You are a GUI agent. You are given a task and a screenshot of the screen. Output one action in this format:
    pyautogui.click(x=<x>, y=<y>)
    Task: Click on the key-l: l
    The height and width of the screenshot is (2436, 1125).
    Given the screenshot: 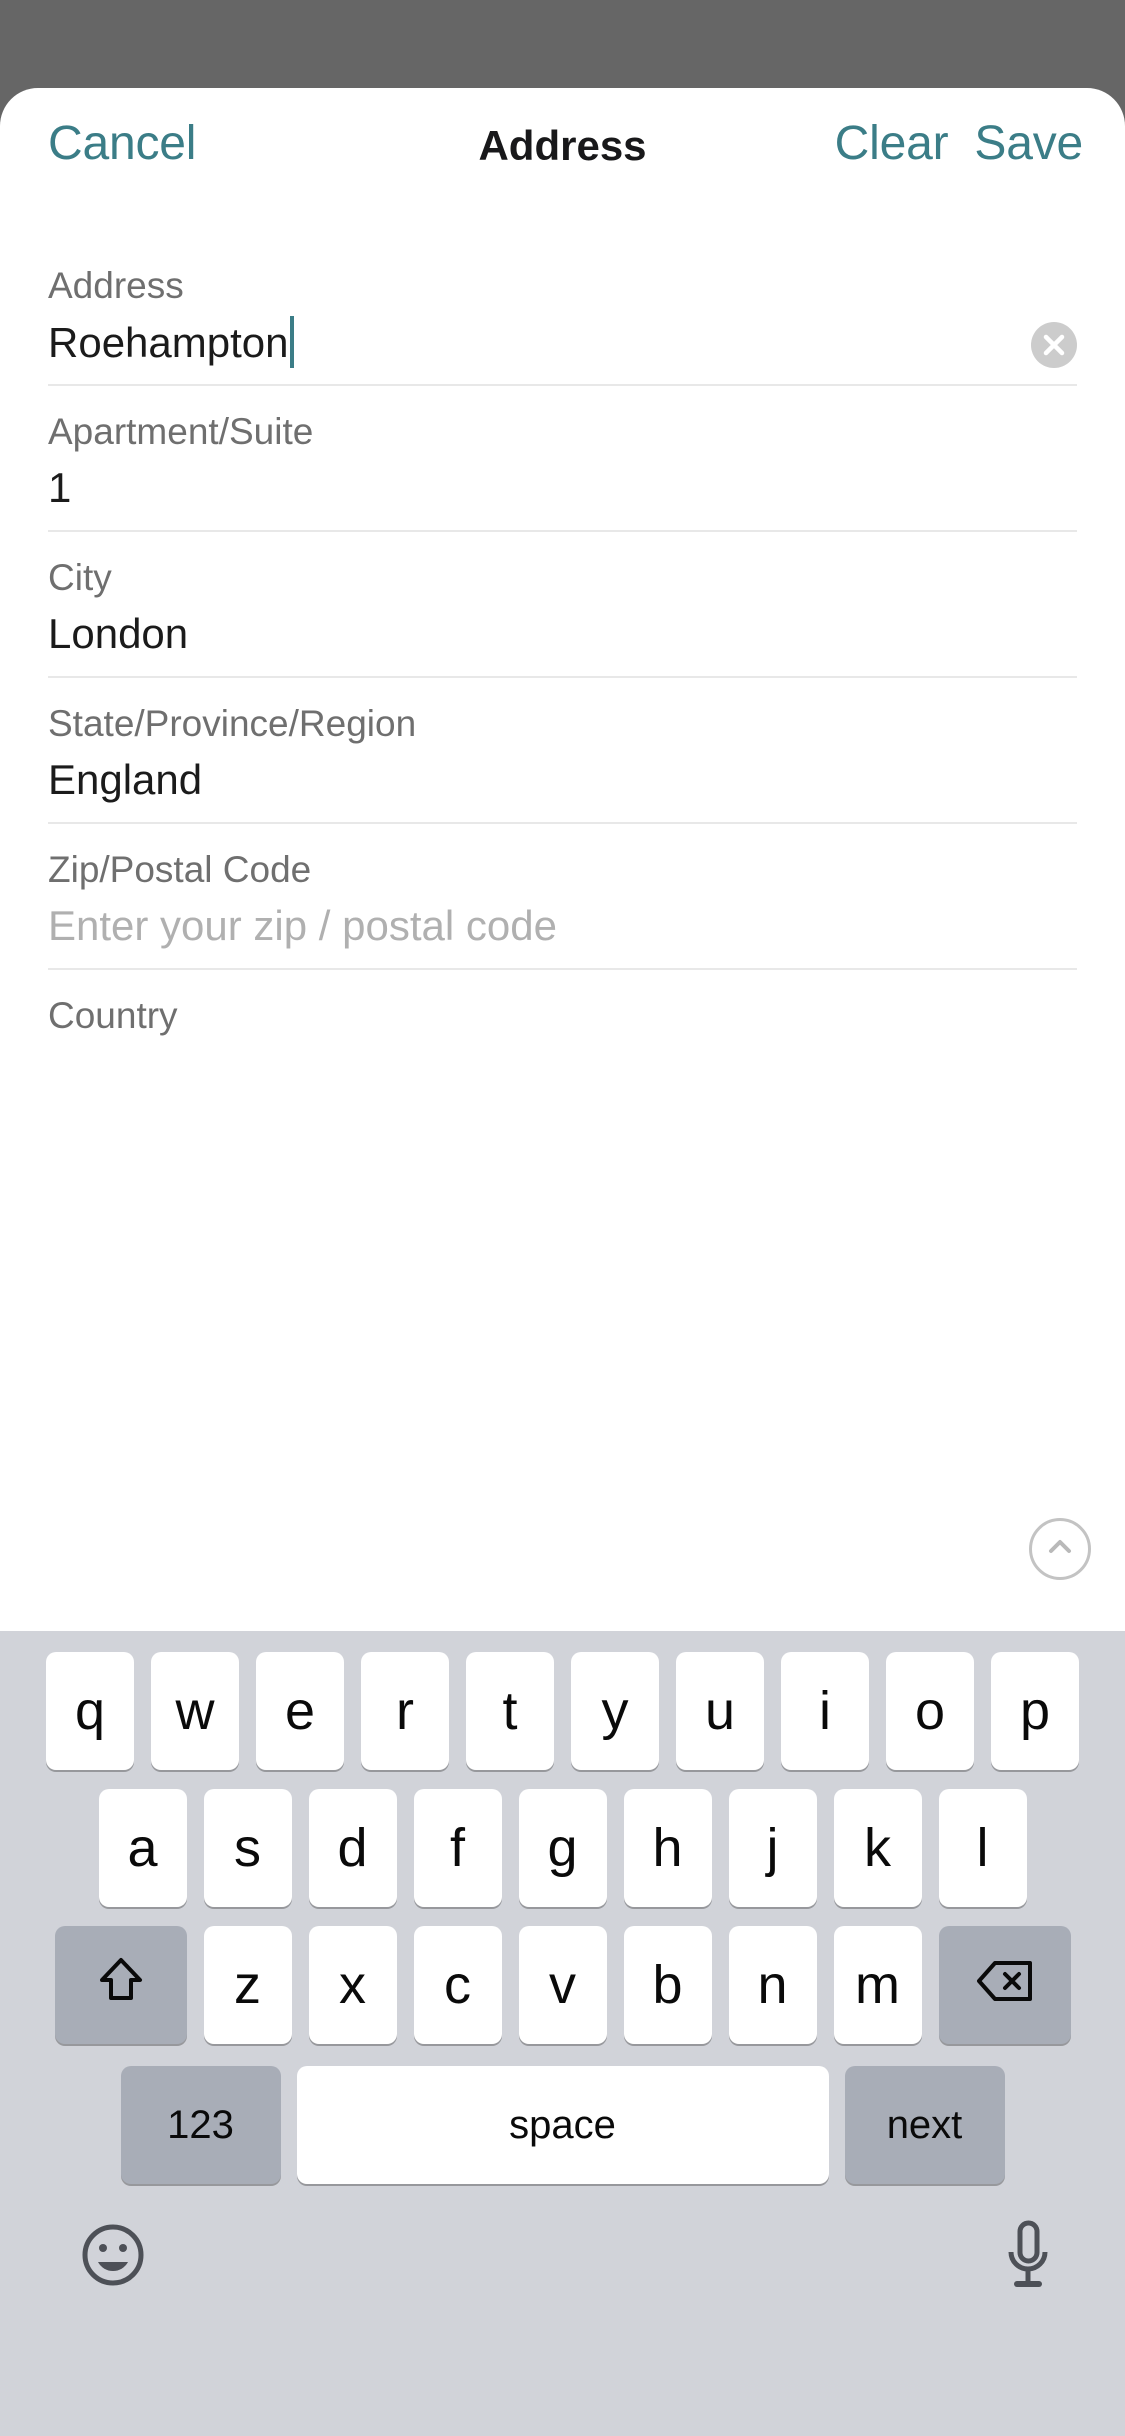 What is the action you would take?
    pyautogui.click(x=982, y=1848)
    